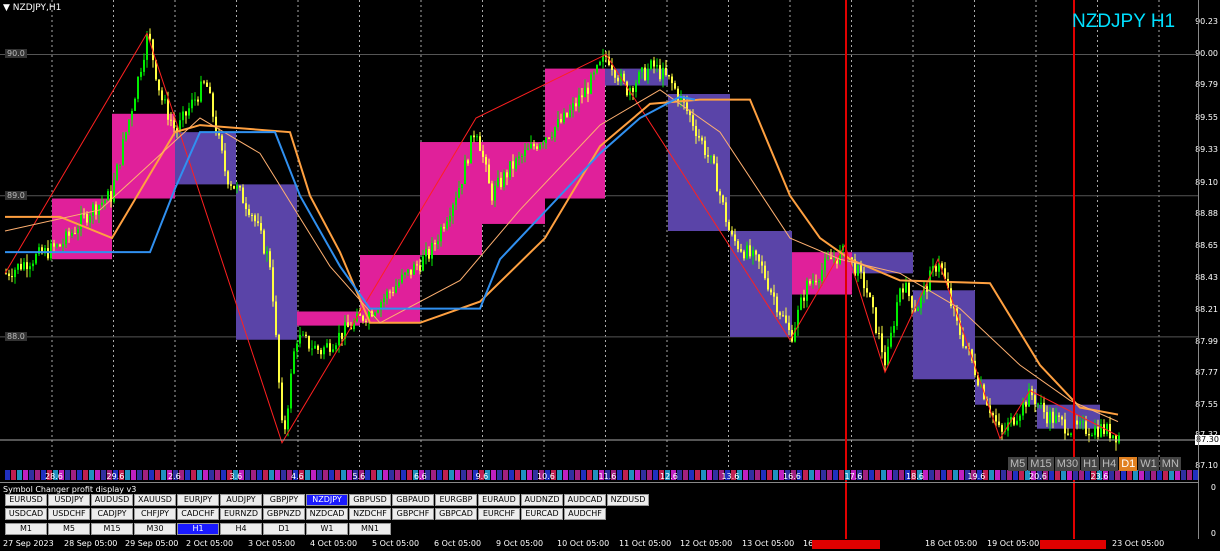 The height and width of the screenshot is (551, 1220). I want to click on timeframe-w1: W1, so click(1148, 464).